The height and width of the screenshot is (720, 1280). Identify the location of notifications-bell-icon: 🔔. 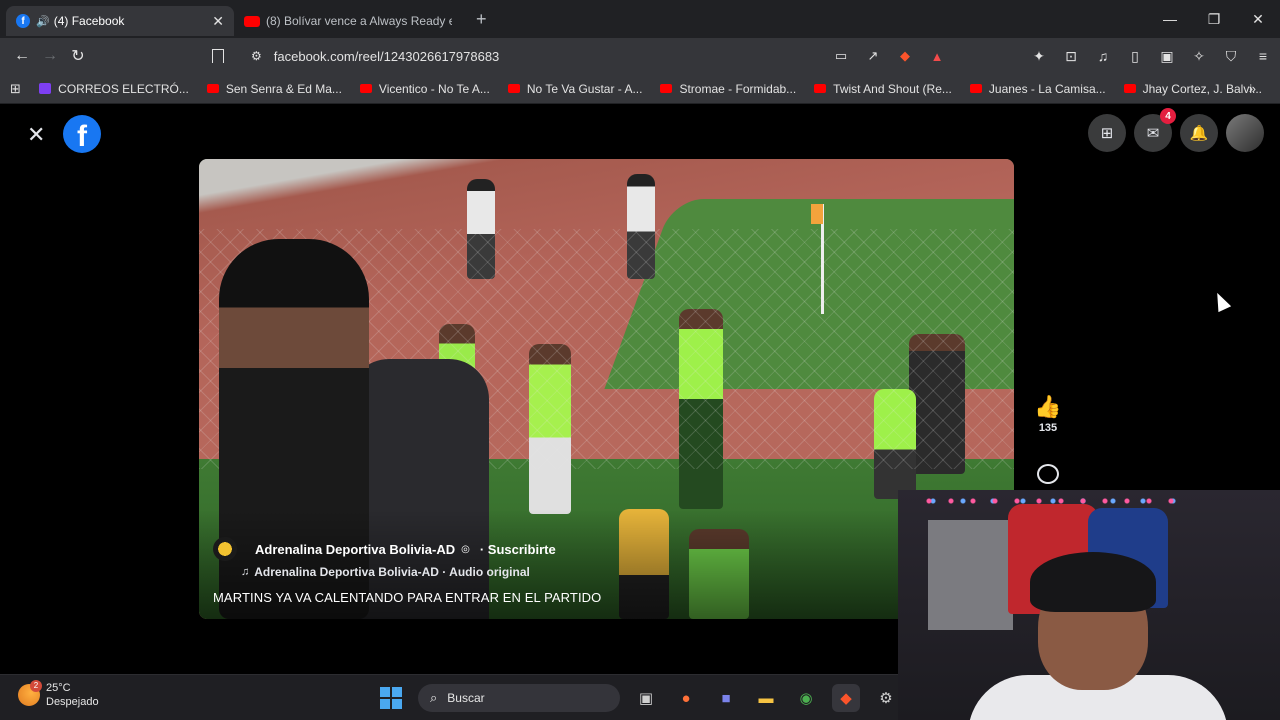
(1199, 133).